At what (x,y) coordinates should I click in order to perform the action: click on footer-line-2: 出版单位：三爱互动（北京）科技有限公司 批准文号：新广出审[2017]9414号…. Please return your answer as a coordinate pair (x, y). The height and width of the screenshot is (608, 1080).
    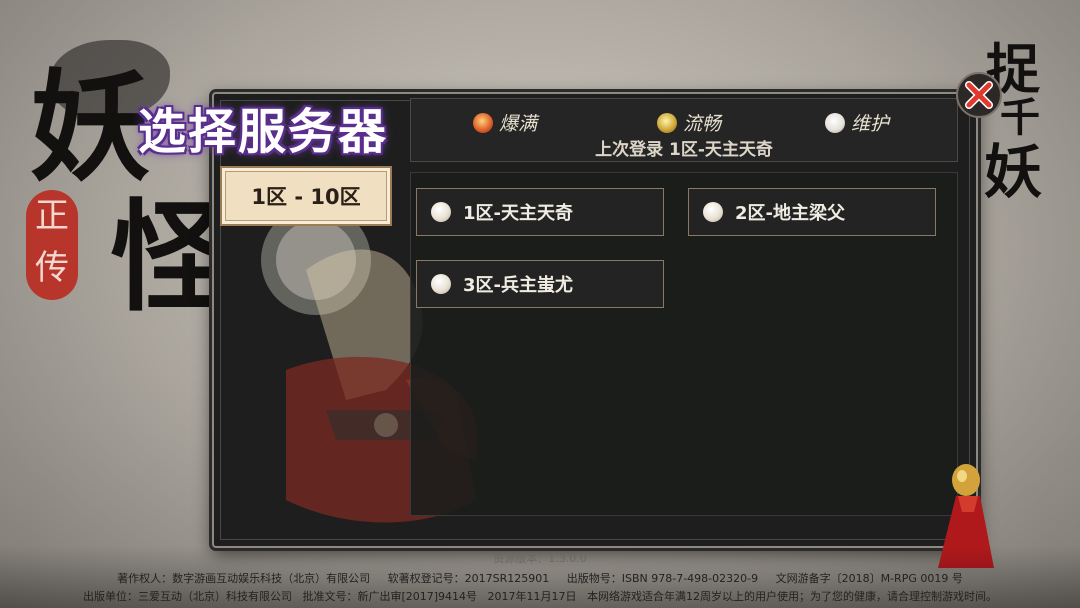
    Looking at the image, I should click on (540, 596).